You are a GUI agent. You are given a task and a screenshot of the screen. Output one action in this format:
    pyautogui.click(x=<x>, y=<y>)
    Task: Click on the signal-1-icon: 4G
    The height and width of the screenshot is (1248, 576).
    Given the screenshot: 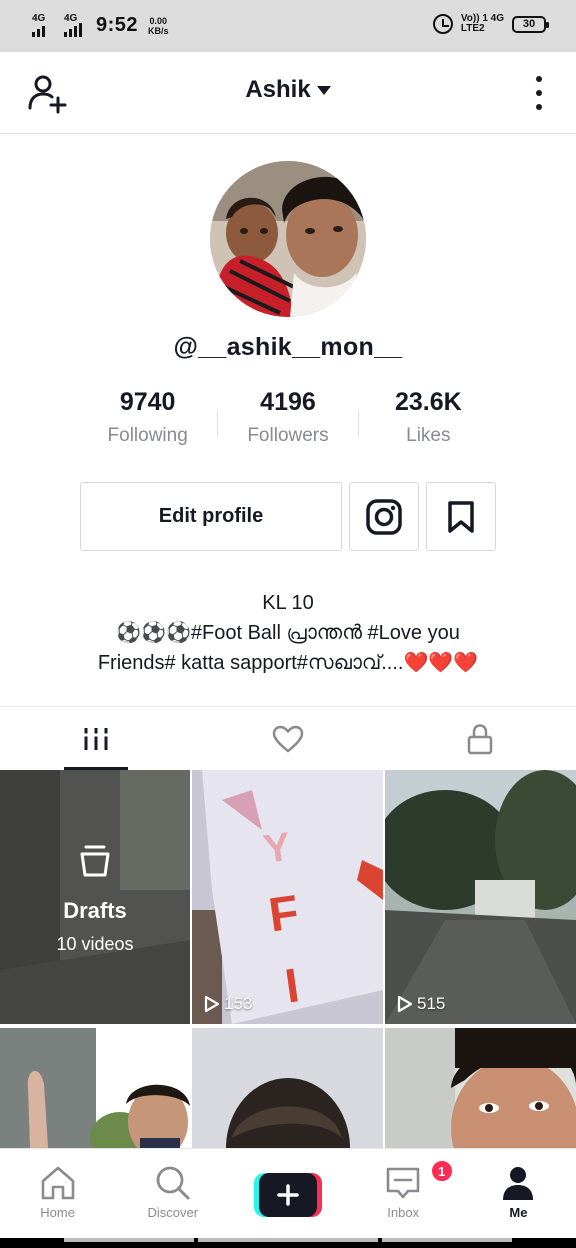 What is the action you would take?
    pyautogui.click(x=43, y=24)
    